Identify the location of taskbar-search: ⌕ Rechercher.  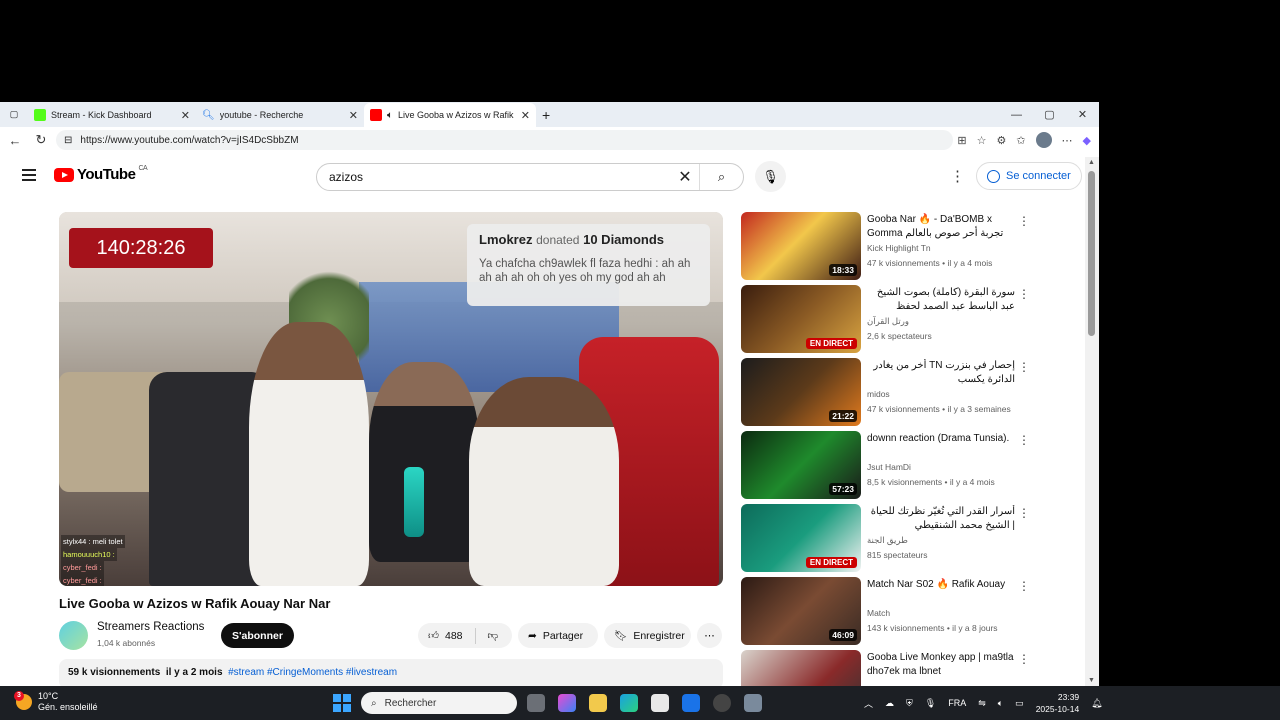
(439, 703).